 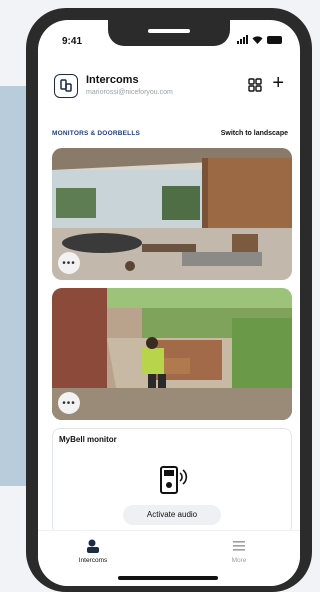 I want to click on door-station-icon, so click(x=174, y=480).